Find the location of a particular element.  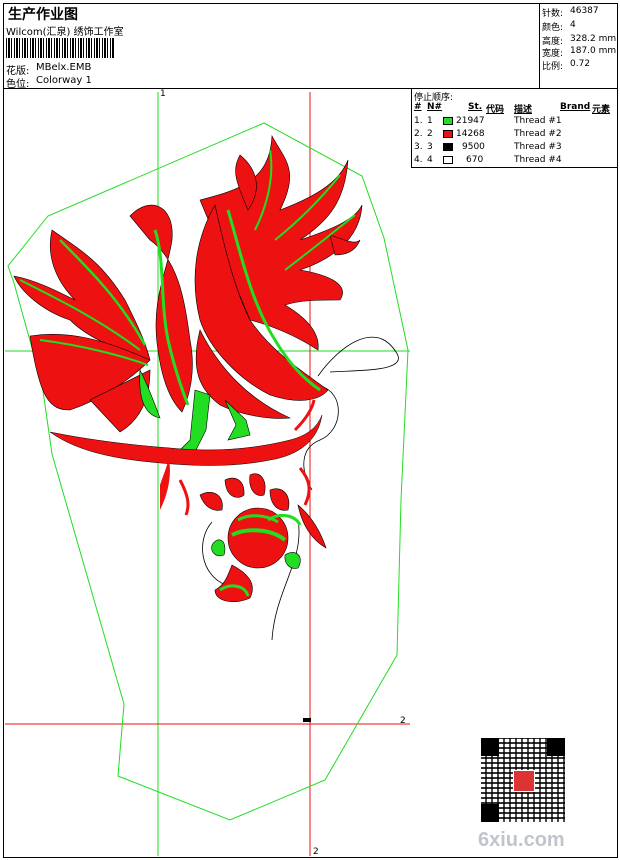

guide-label-1: 1 is located at coordinates (163, 94).